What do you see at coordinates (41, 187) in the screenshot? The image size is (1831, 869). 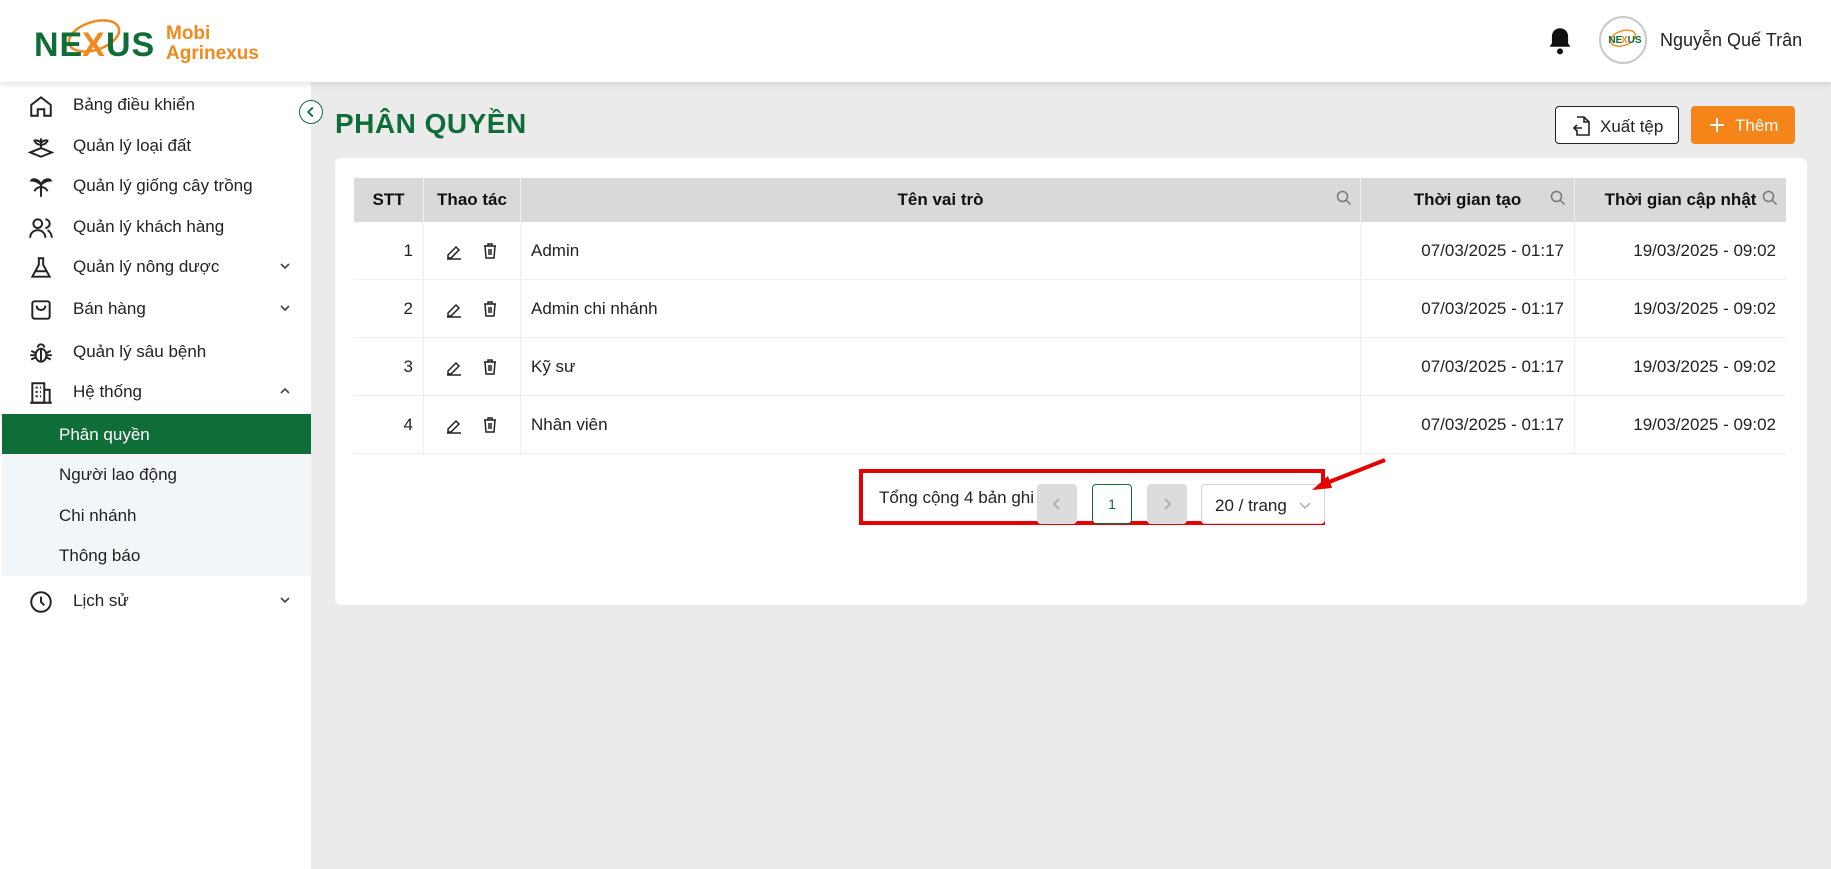 I see `plant-icon` at bounding box center [41, 187].